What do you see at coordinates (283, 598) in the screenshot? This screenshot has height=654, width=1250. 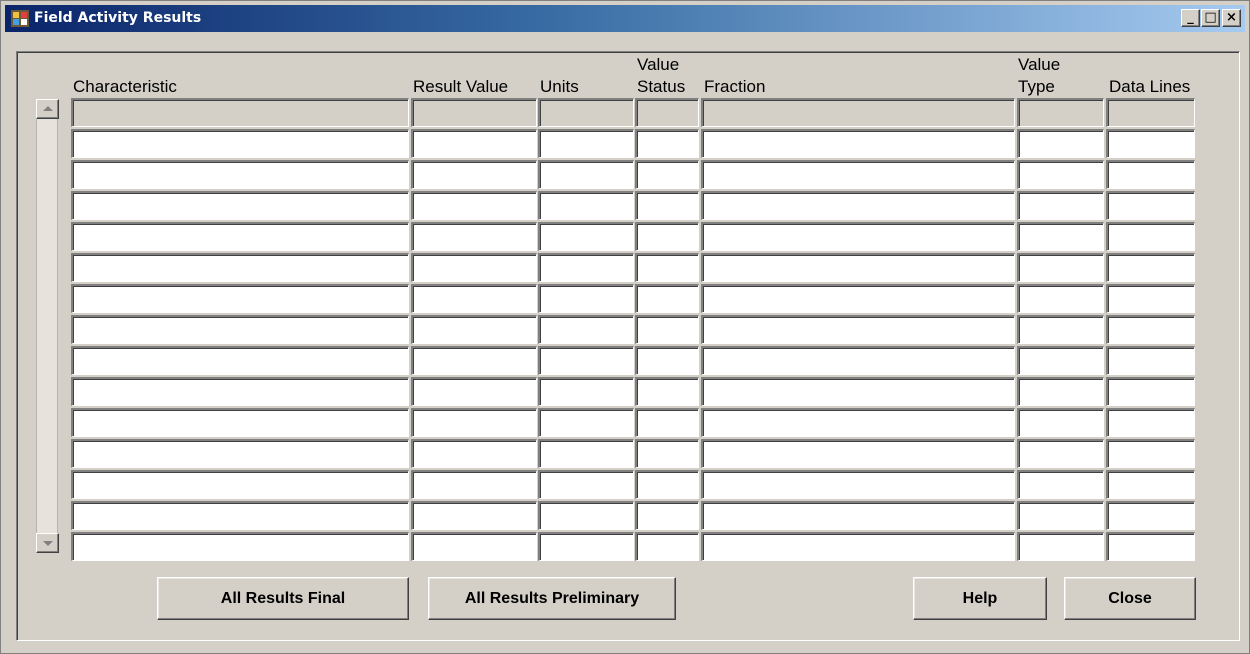 I see `all-results-final-button: All Results Final` at bounding box center [283, 598].